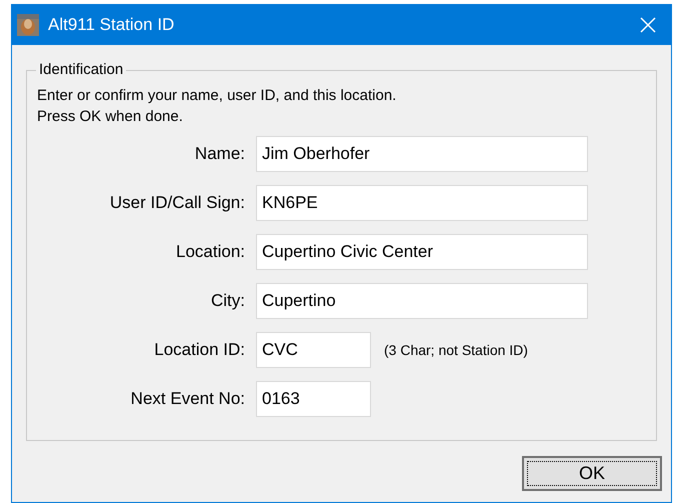 Image resolution: width=683 pixels, height=503 pixels. What do you see at coordinates (422, 203) in the screenshot?
I see `input-field: KN6PE` at bounding box center [422, 203].